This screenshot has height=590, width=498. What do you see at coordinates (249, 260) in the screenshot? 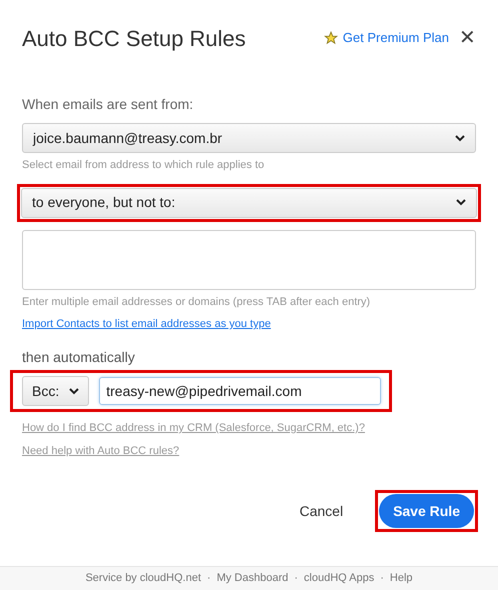
I see `recipients-field` at bounding box center [249, 260].